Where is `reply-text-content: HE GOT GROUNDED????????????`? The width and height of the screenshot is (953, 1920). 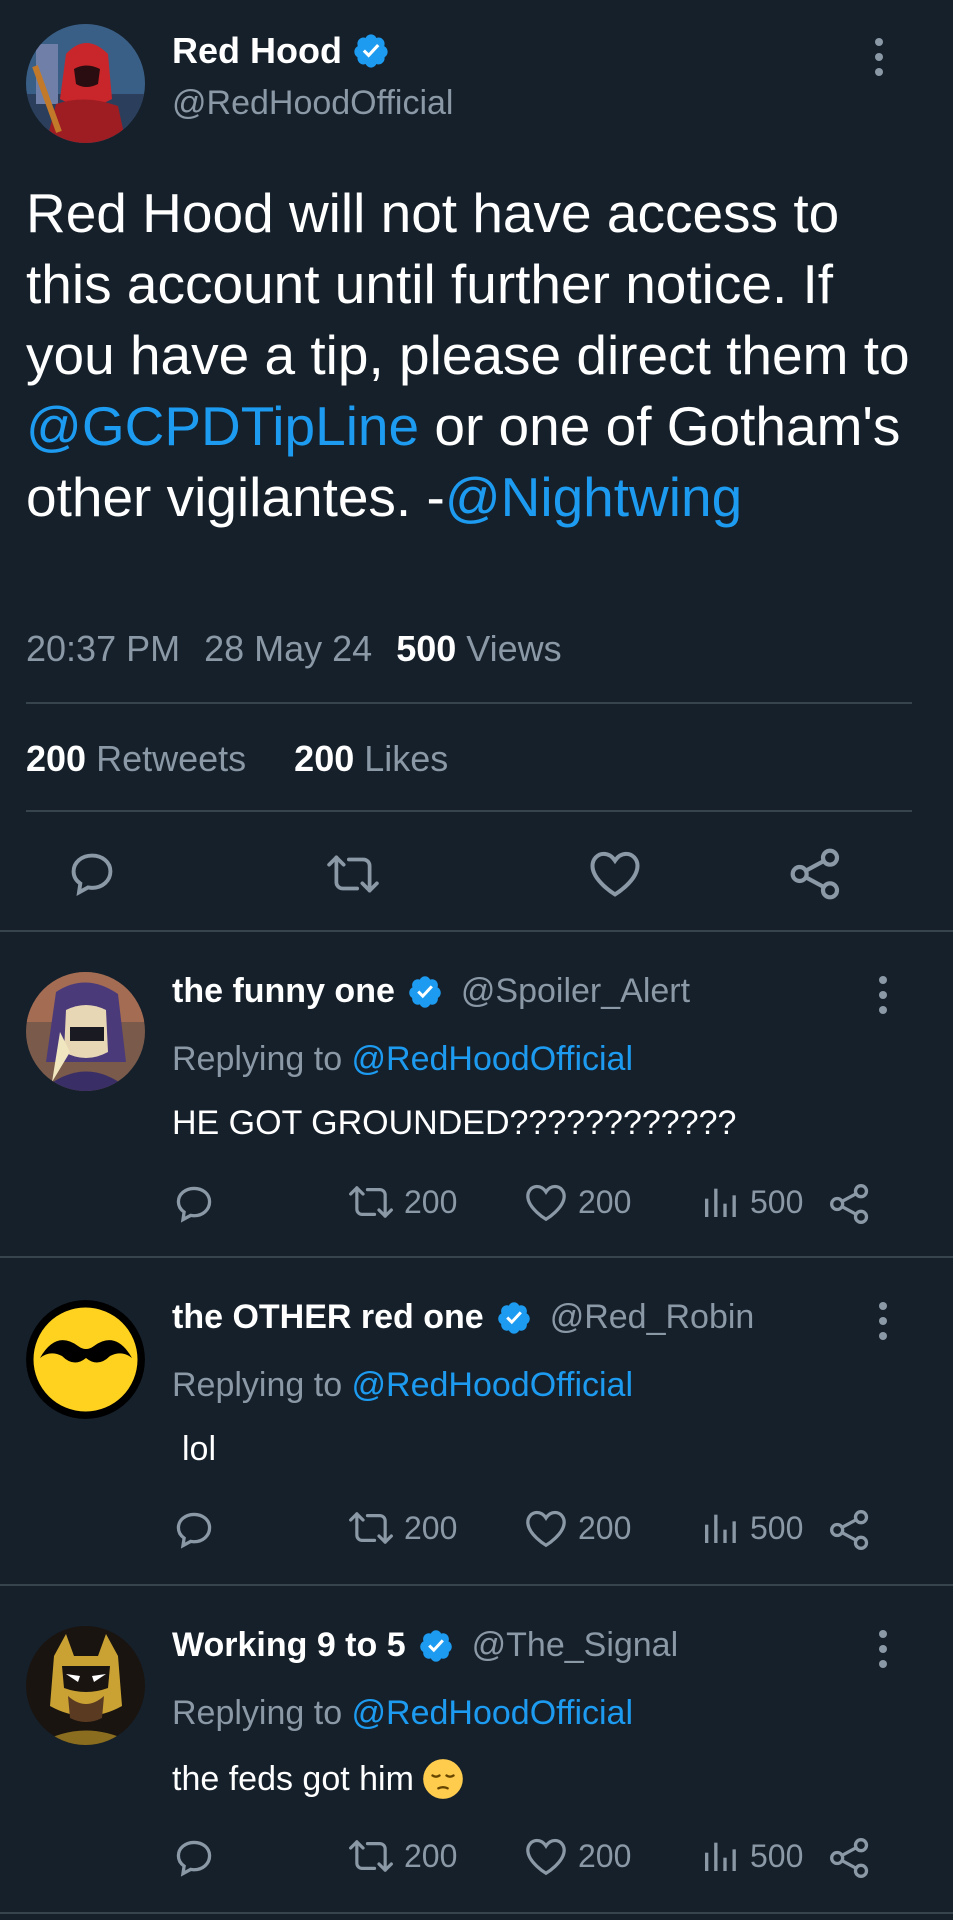 reply-text-content: HE GOT GROUNDED???????????? is located at coordinates (454, 1123).